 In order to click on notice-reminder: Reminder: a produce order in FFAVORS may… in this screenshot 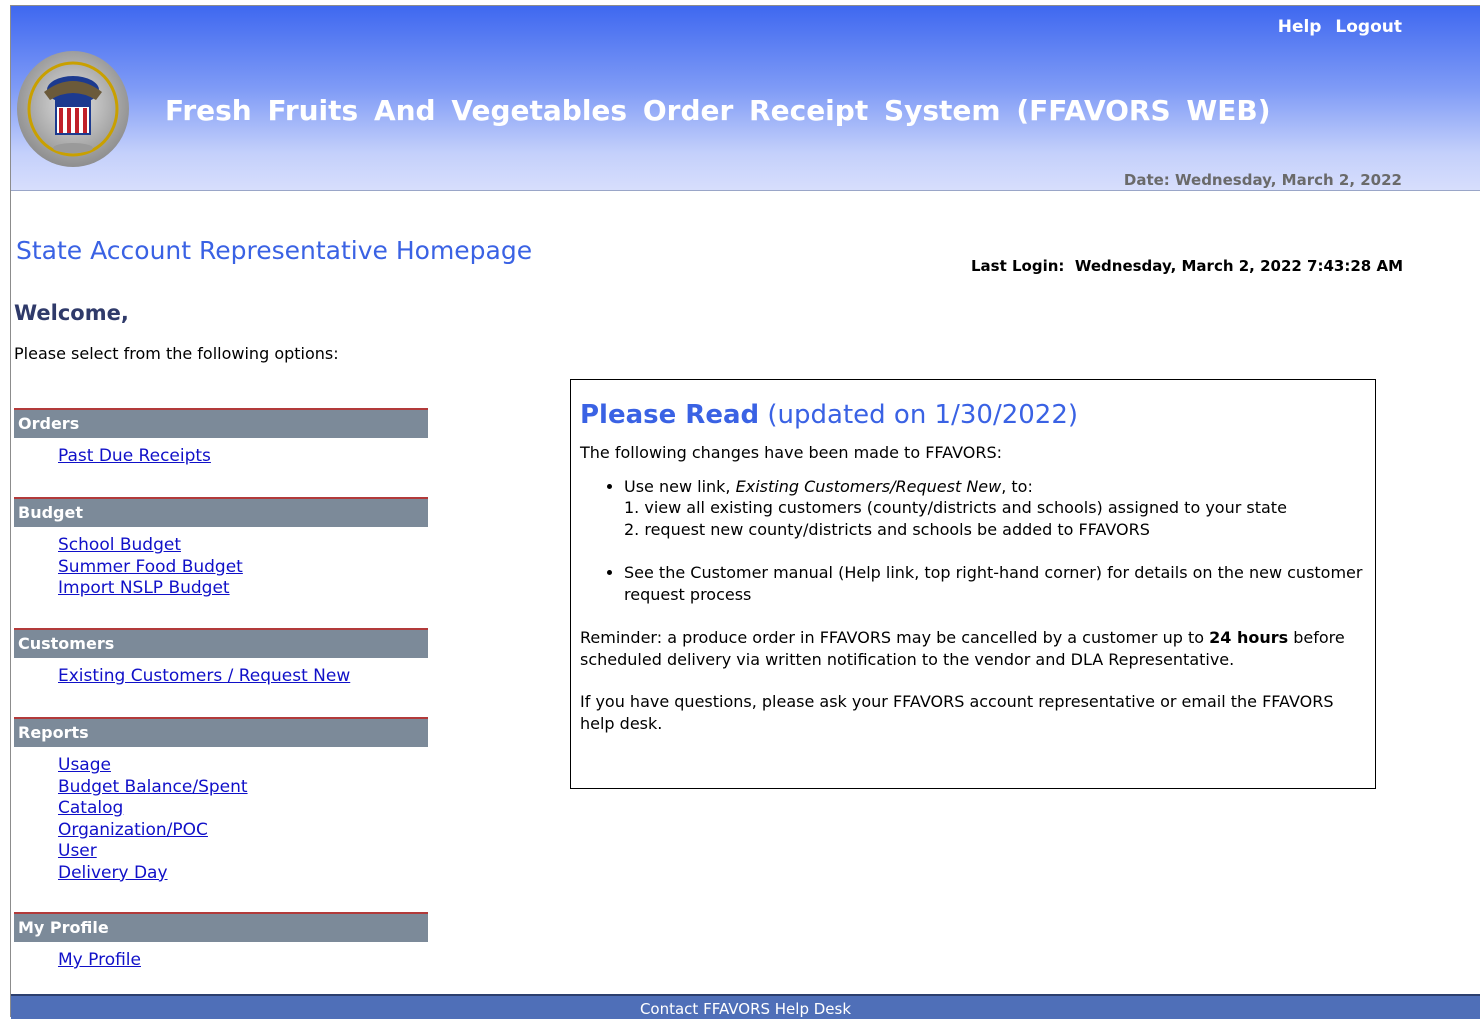, I will do `click(973, 648)`.